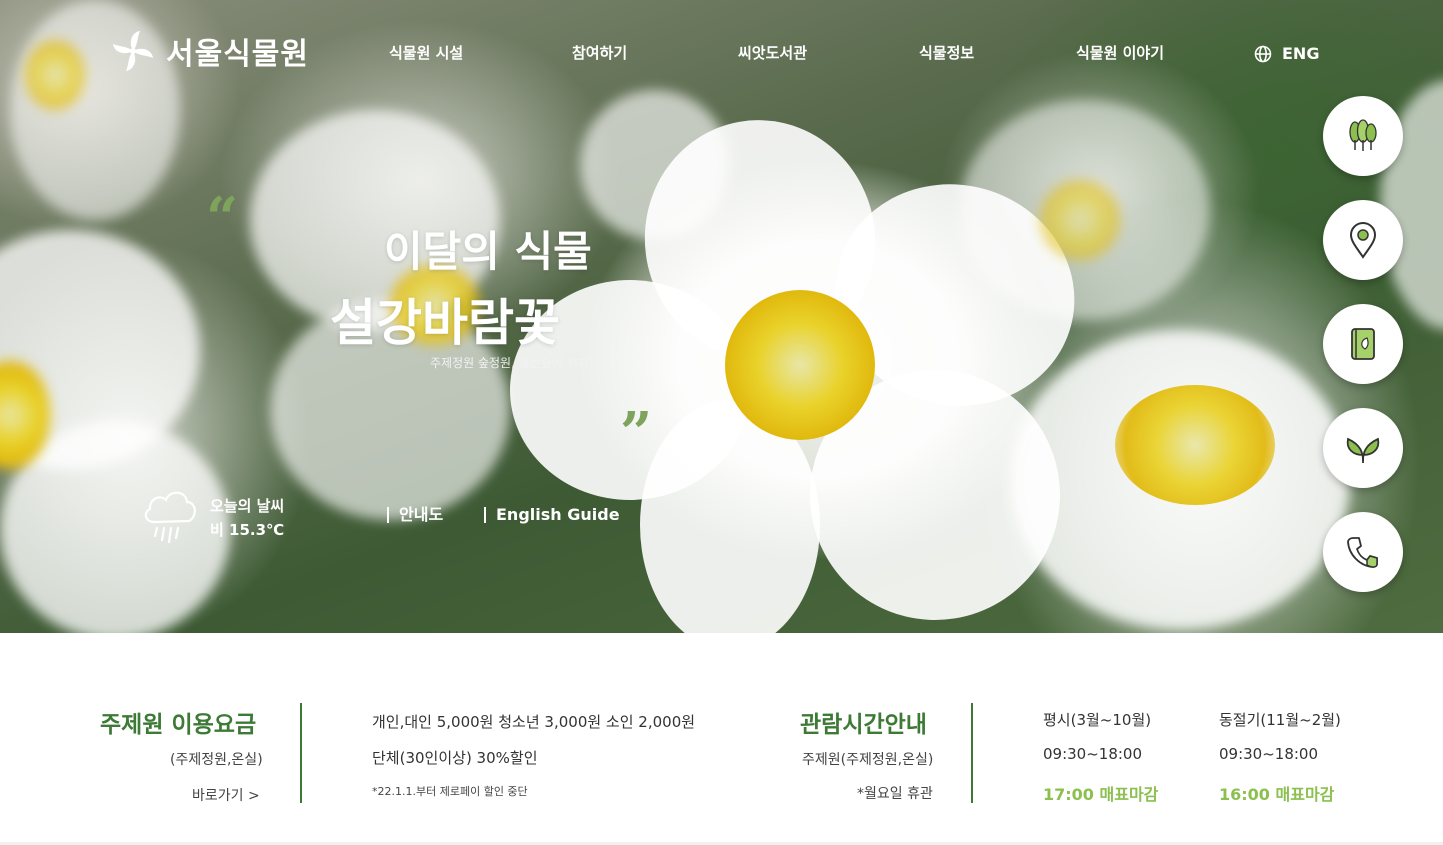 The width and height of the screenshot is (1443, 845). What do you see at coordinates (552, 515) in the screenshot?
I see `english-guide-link: English Guide` at bounding box center [552, 515].